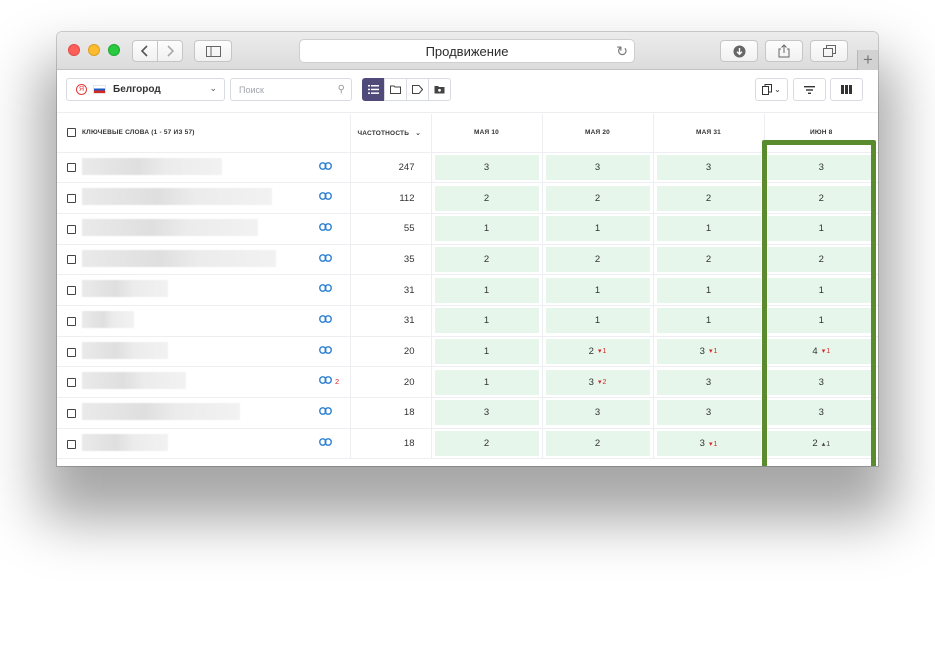  I want to click on table-row: 2 20 1 3 ▾2 3 3, so click(467, 382).